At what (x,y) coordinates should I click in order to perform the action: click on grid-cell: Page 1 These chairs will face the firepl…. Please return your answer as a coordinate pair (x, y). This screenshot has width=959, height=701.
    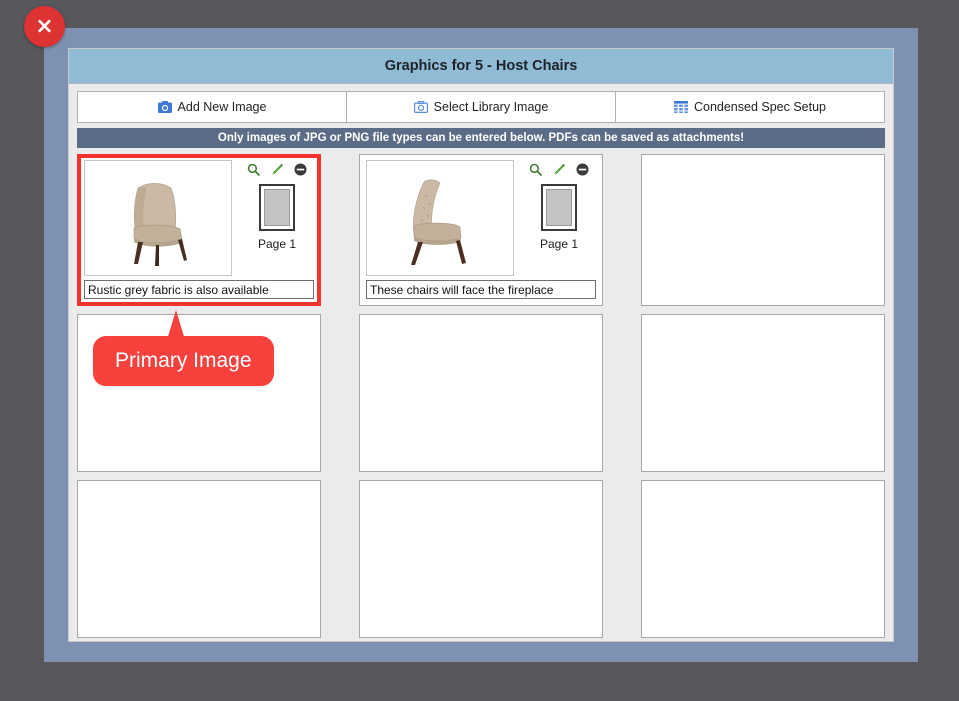
    Looking at the image, I should click on (481, 230).